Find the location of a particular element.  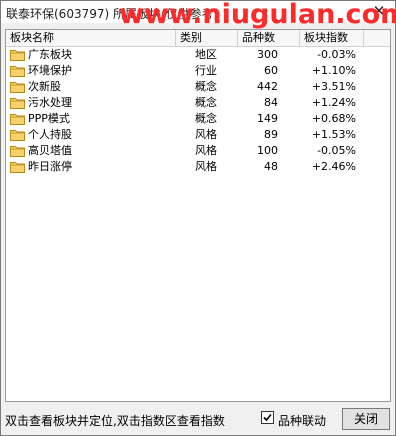

table-row: 高贝塔值 风格 100 -0.05% is located at coordinates (198, 151).